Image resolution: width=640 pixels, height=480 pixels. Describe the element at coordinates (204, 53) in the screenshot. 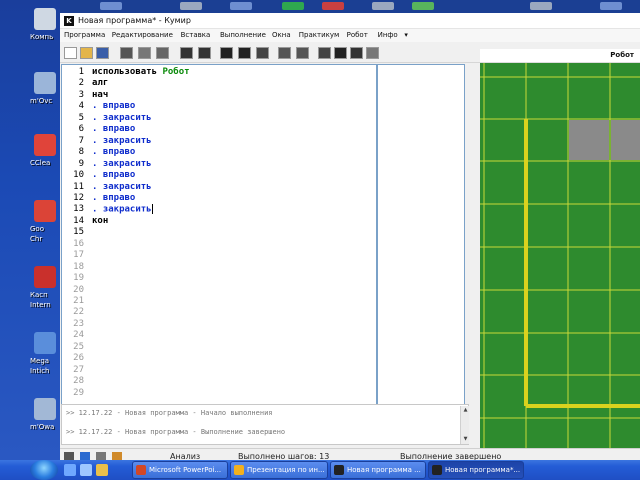

I see `redo-icon` at that location.